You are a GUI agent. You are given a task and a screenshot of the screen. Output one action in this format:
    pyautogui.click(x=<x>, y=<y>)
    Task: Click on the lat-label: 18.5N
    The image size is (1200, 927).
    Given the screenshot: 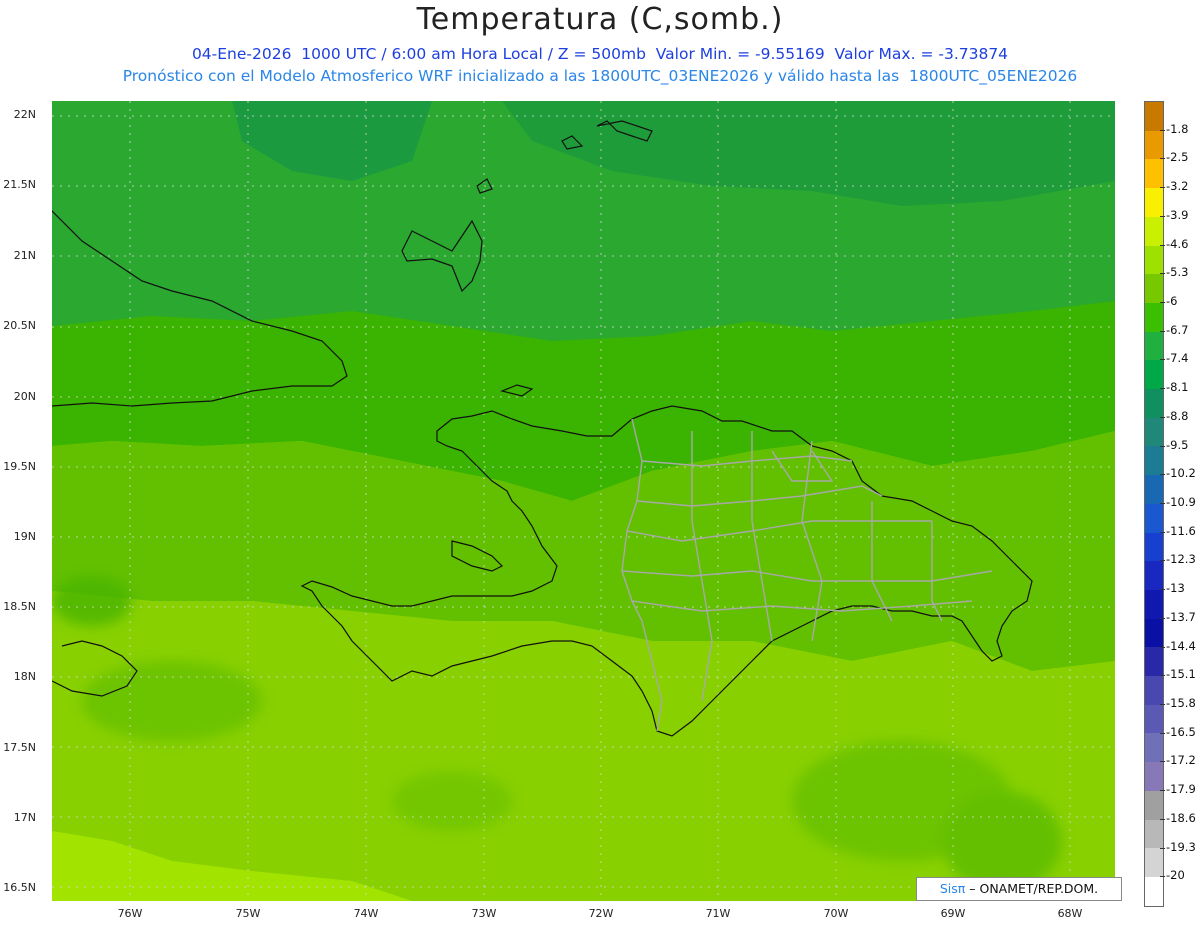 What is the action you would take?
    pyautogui.click(x=19, y=606)
    